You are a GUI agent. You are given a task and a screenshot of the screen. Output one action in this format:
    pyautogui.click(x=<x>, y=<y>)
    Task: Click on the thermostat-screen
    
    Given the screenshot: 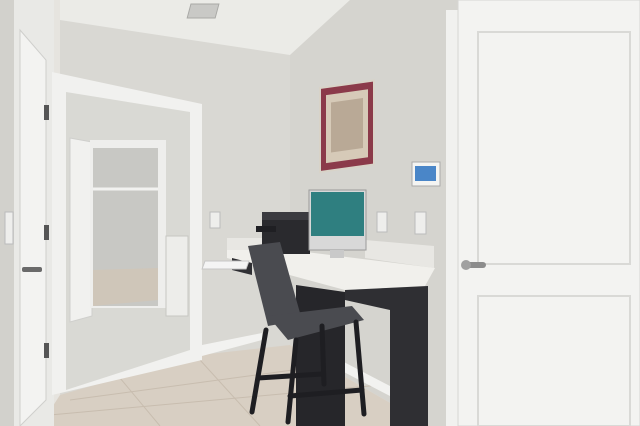 What is the action you would take?
    pyautogui.click(x=425, y=173)
    